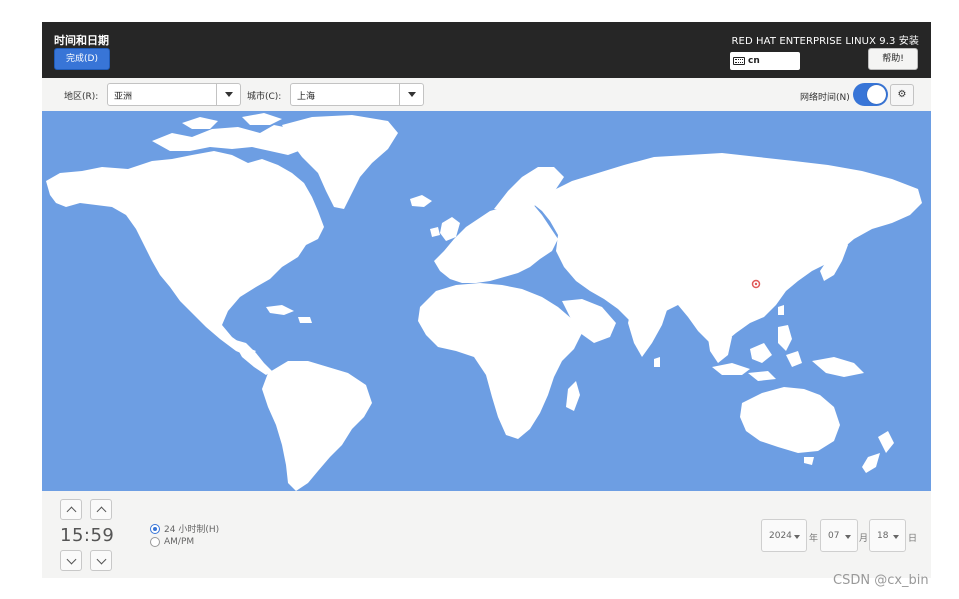 This screenshot has height=599, width=959. Describe the element at coordinates (883, 536) in the screenshot. I see `day-value: 18` at that location.